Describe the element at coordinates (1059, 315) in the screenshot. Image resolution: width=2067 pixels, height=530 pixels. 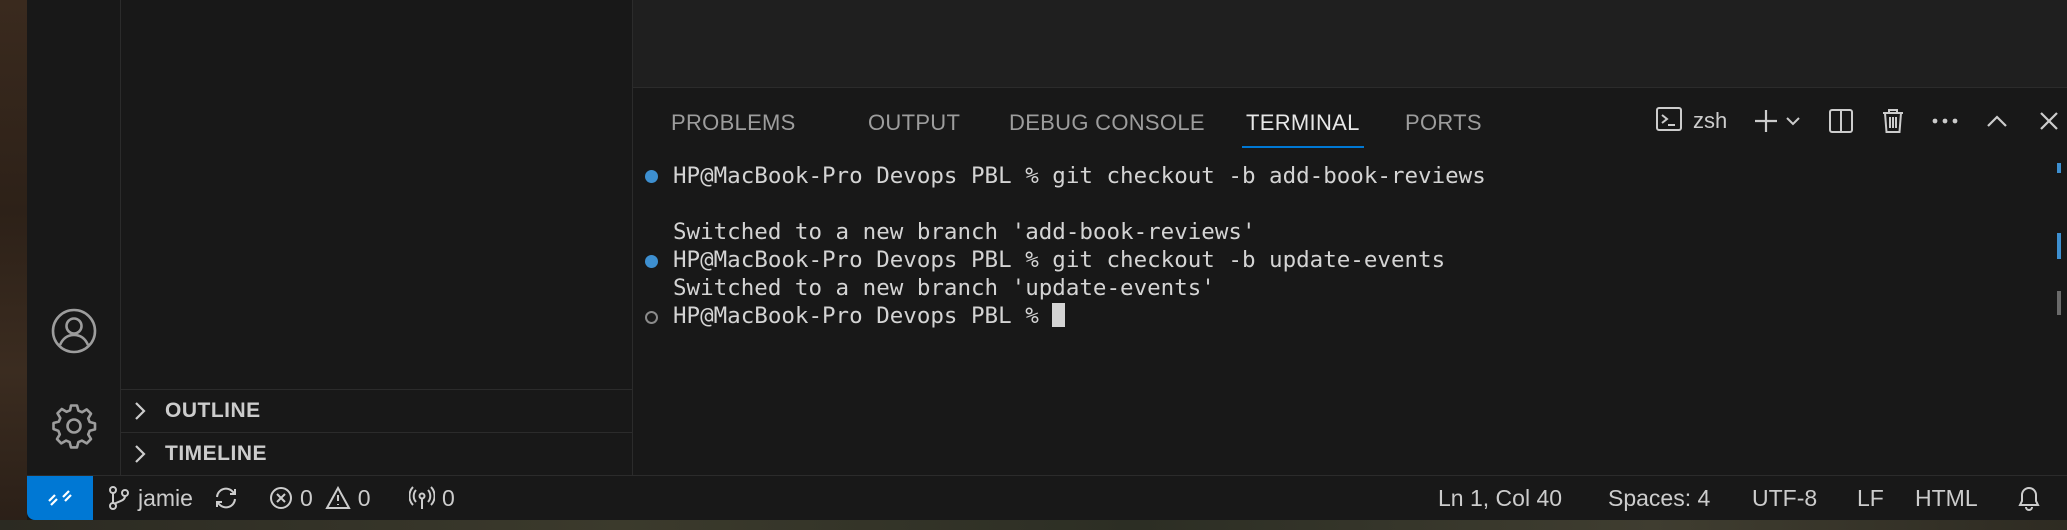
I see `terminal-cursor` at that location.